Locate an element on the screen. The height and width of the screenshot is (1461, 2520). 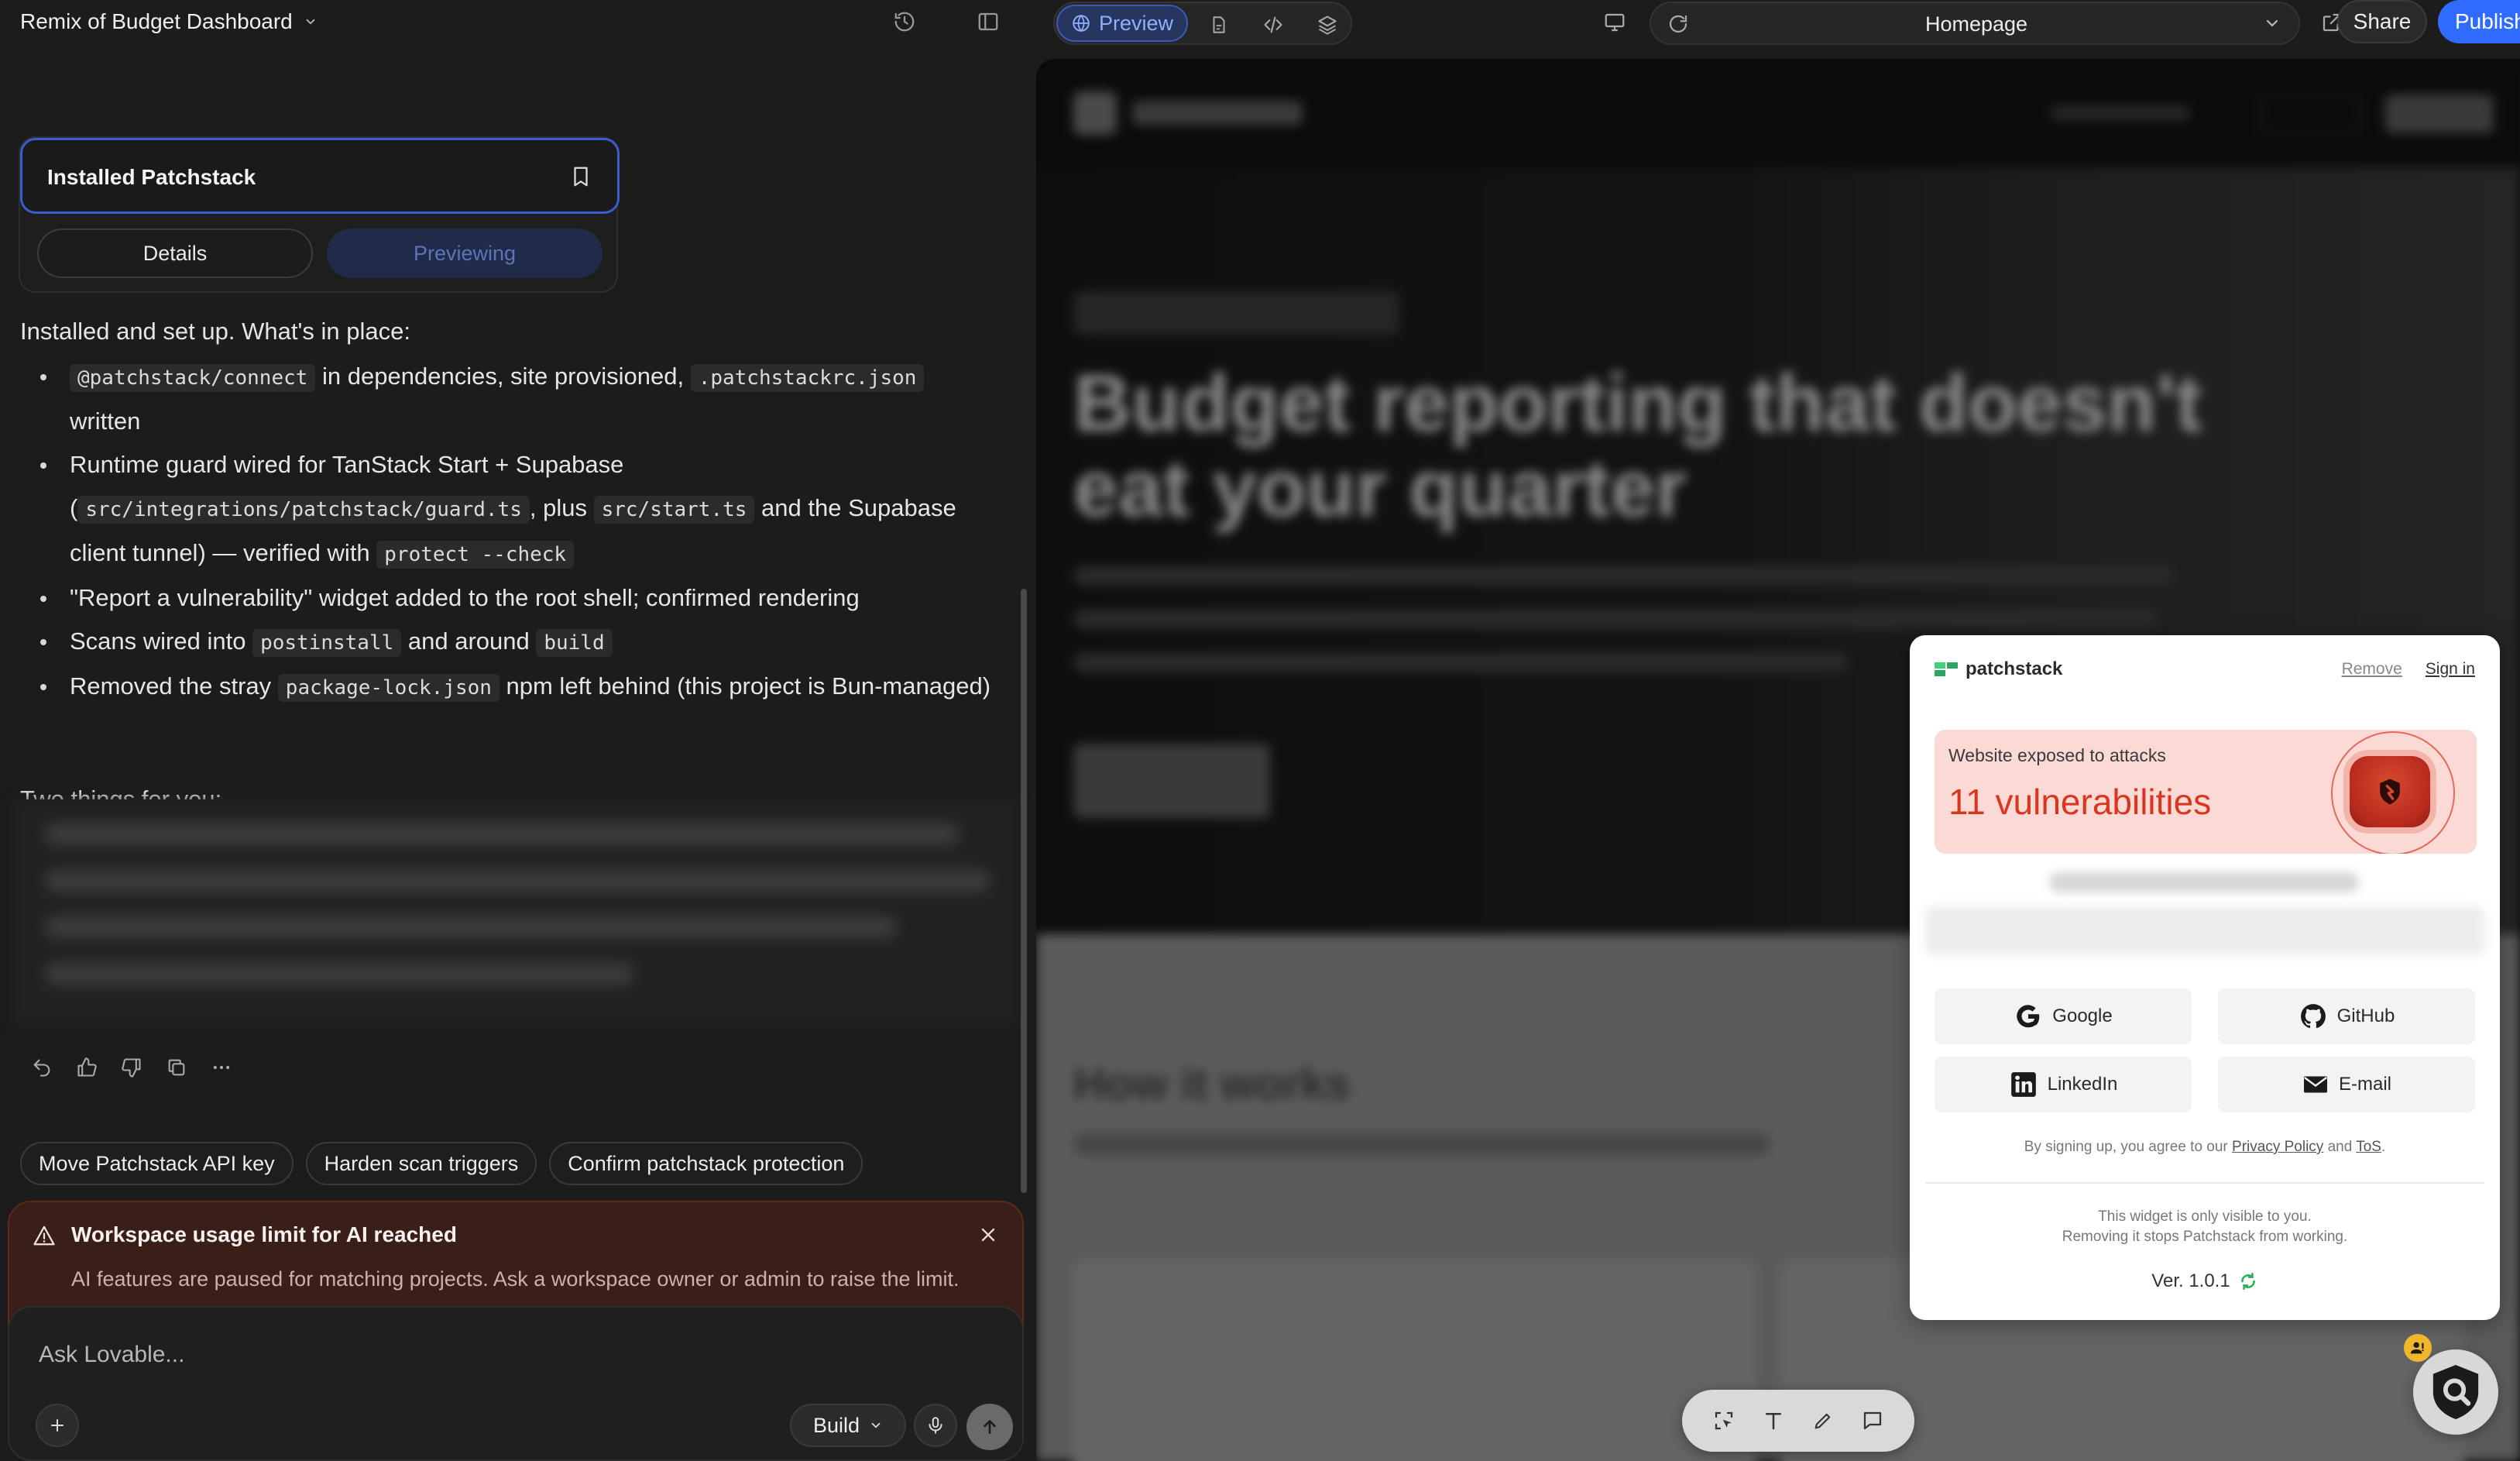
blurred-widget-content is located at coordinates (2205, 911).